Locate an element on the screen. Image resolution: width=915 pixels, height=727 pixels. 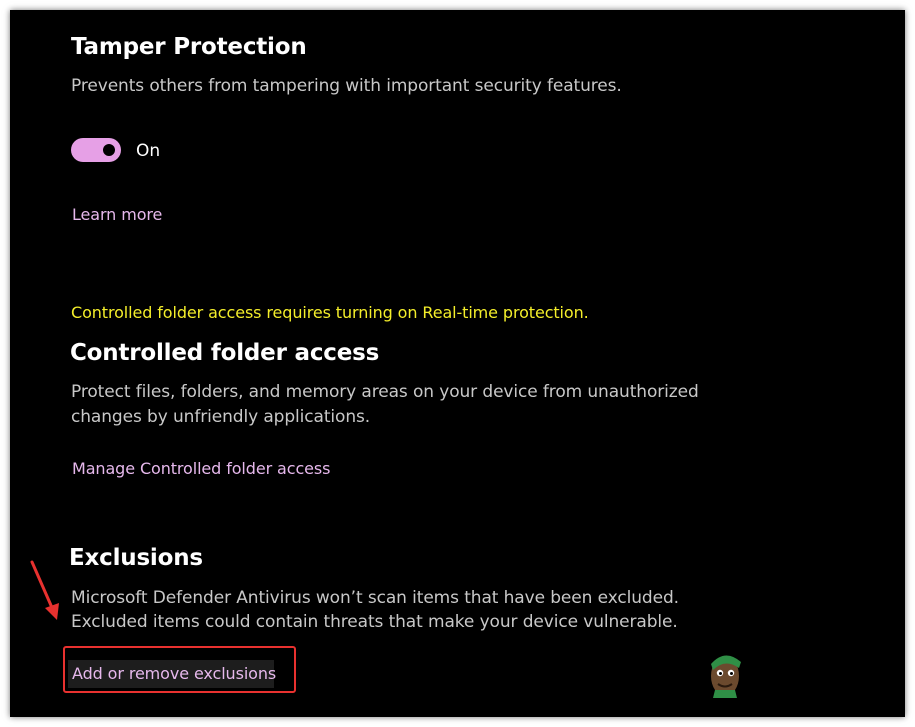
red-arrow-icon is located at coordinates (44, 590).